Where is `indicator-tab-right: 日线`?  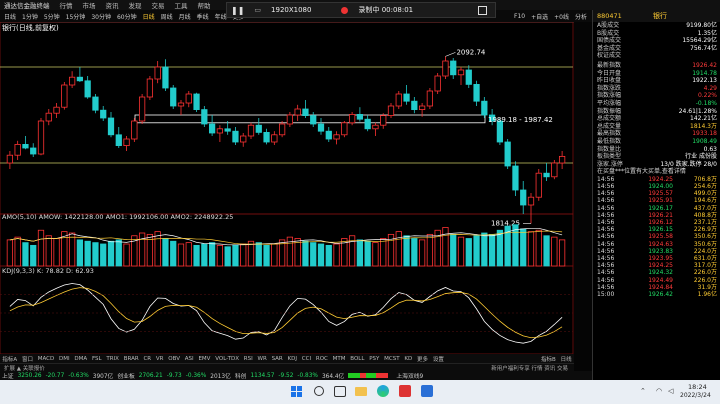
indicator-tab-right: 日线 is located at coordinates (566, 359).